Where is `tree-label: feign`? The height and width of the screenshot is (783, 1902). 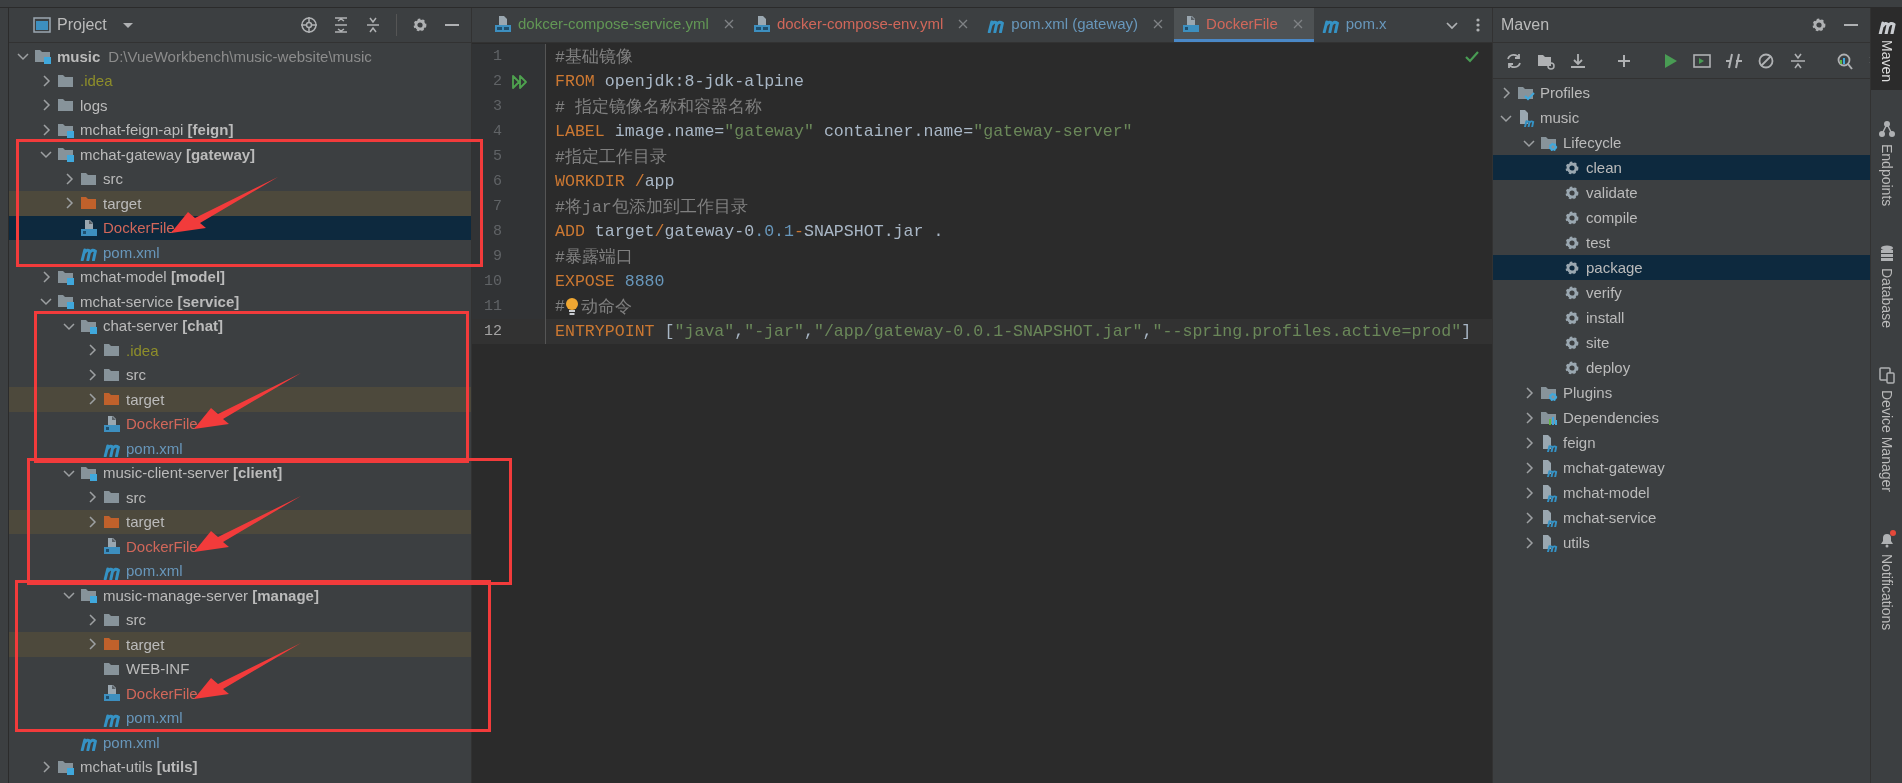 tree-label: feign is located at coordinates (1579, 442).